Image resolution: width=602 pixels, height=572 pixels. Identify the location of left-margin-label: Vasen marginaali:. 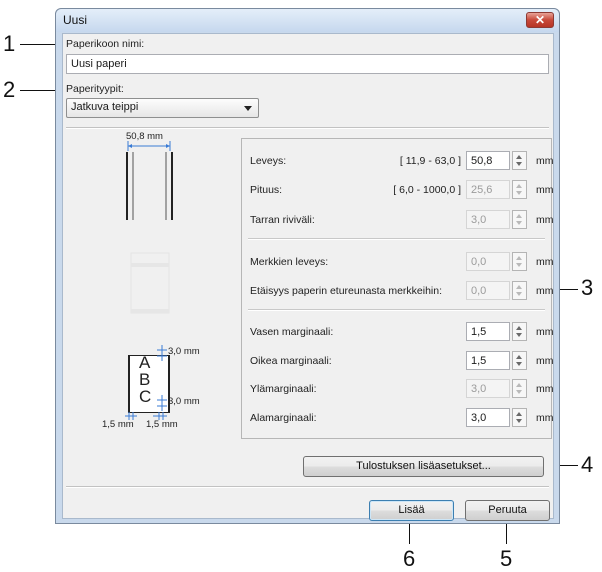
(292, 332).